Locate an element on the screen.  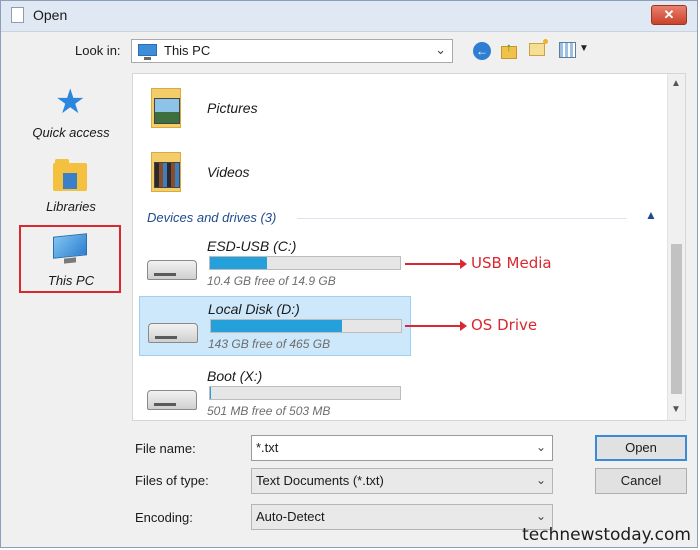
back-arrow-icon: ← is located at coordinates (482, 51).